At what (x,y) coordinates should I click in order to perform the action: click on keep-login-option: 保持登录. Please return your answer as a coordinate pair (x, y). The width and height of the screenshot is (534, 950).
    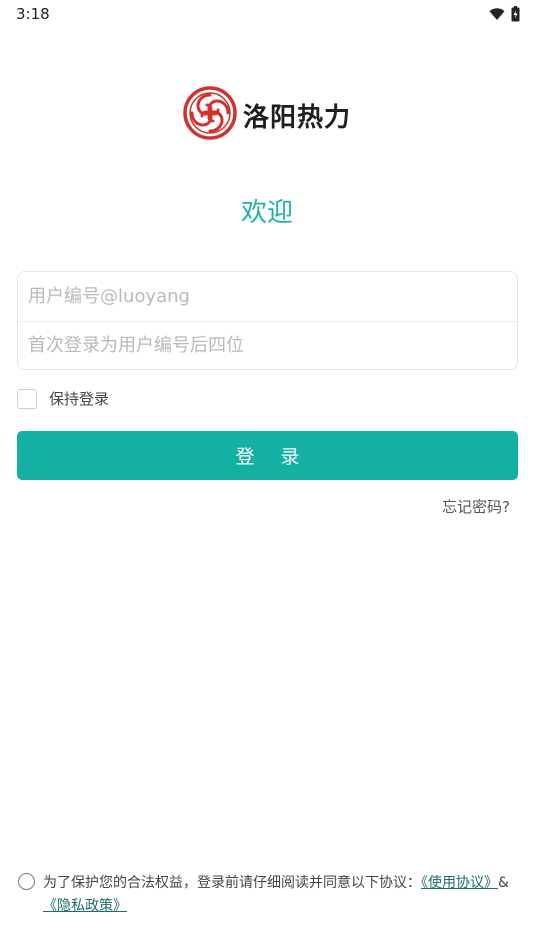
    Looking at the image, I should click on (63, 398).